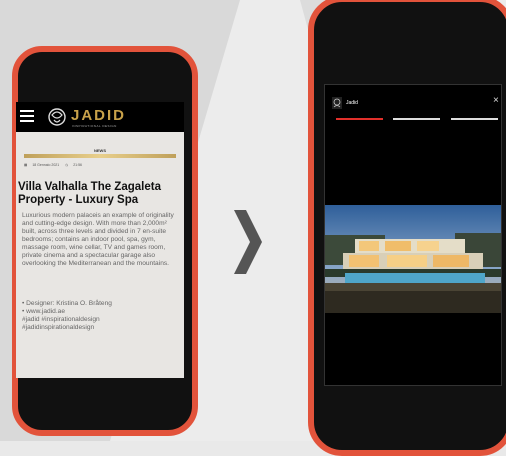 The image size is (506, 456). I want to click on story-account-name: Jadid, so click(352, 103).